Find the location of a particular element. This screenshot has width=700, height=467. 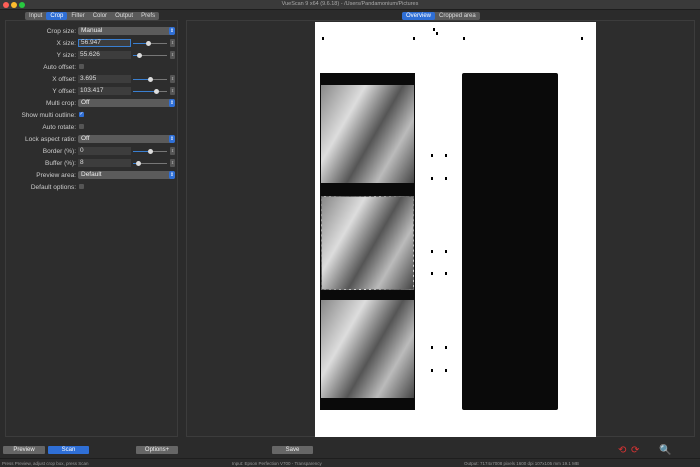

border-slider is located at coordinates (150, 151).